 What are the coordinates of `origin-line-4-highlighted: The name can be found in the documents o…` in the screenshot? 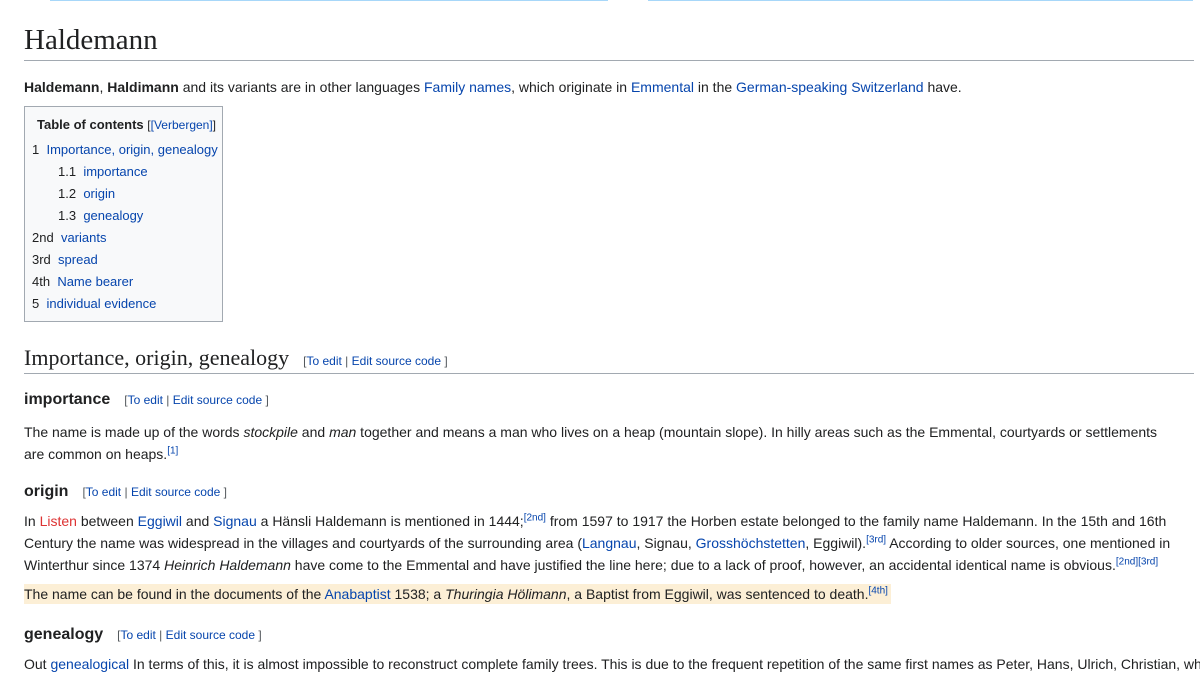 It's located at (457, 594).